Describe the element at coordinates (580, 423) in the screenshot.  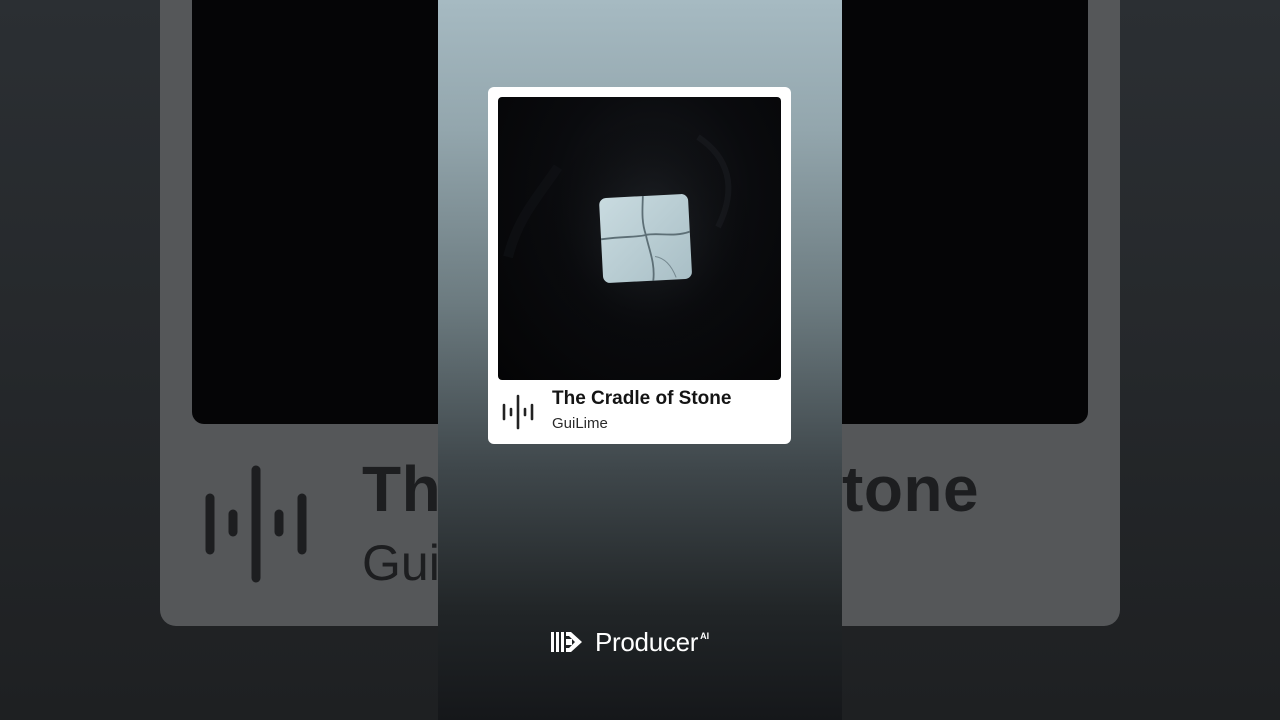
I see `track-artist: GuiLime` at that location.